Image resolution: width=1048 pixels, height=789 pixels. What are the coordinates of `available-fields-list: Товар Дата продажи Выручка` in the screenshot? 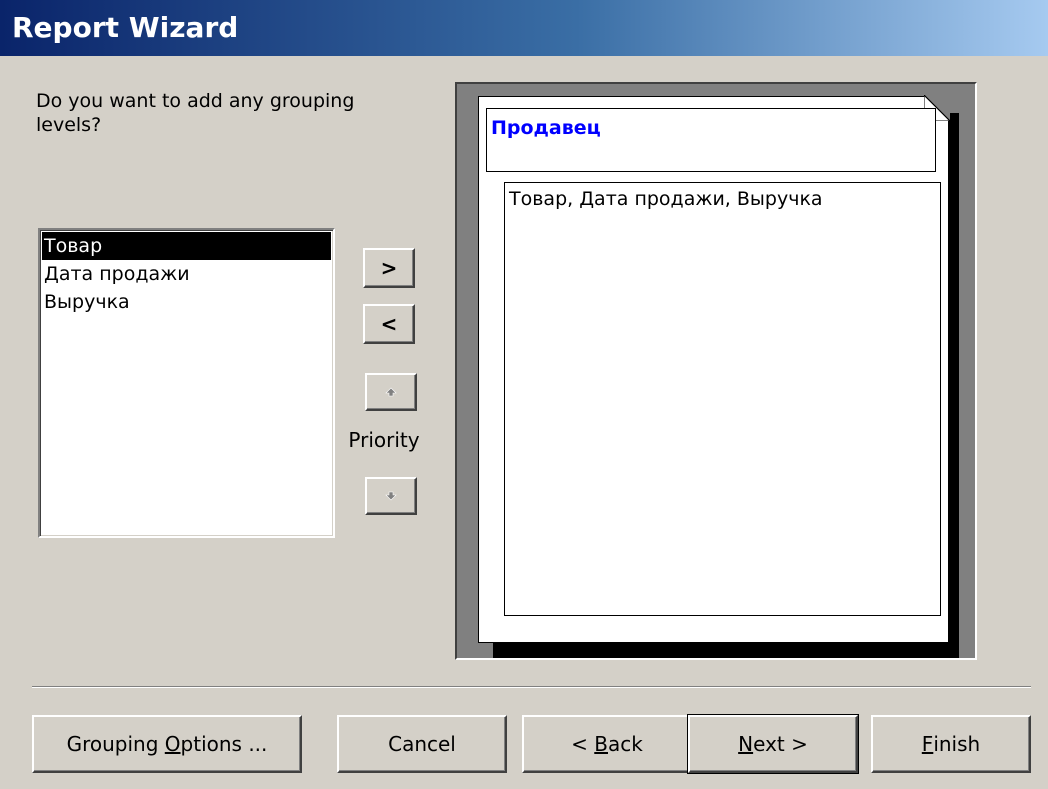 It's located at (186, 383).